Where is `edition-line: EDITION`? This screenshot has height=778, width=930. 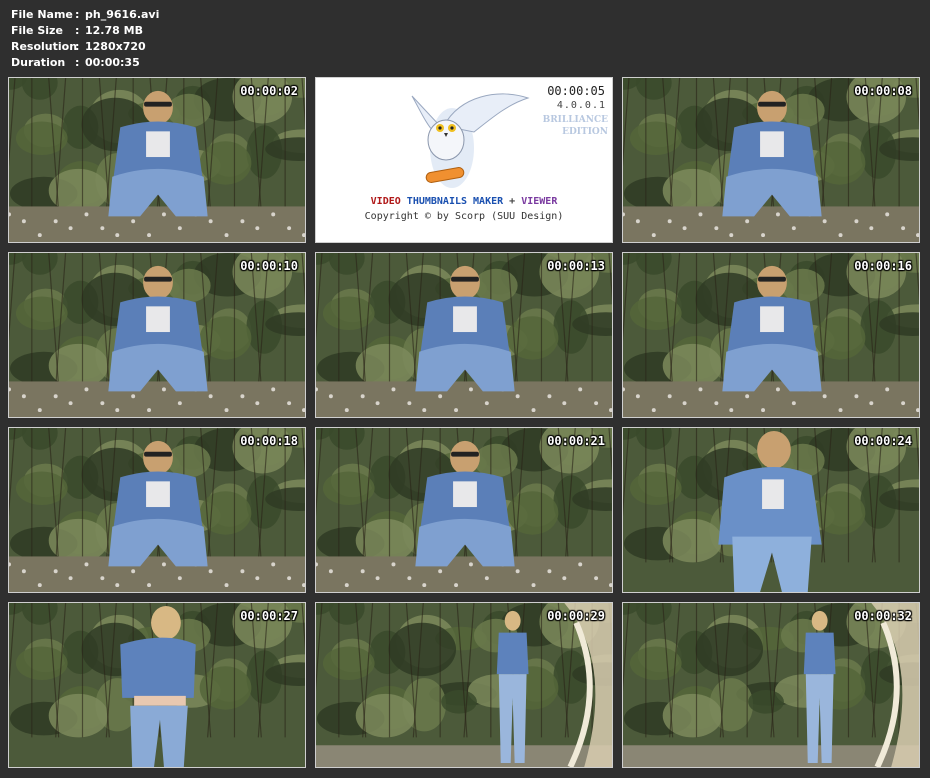 edition-line: EDITION is located at coordinates (585, 132).